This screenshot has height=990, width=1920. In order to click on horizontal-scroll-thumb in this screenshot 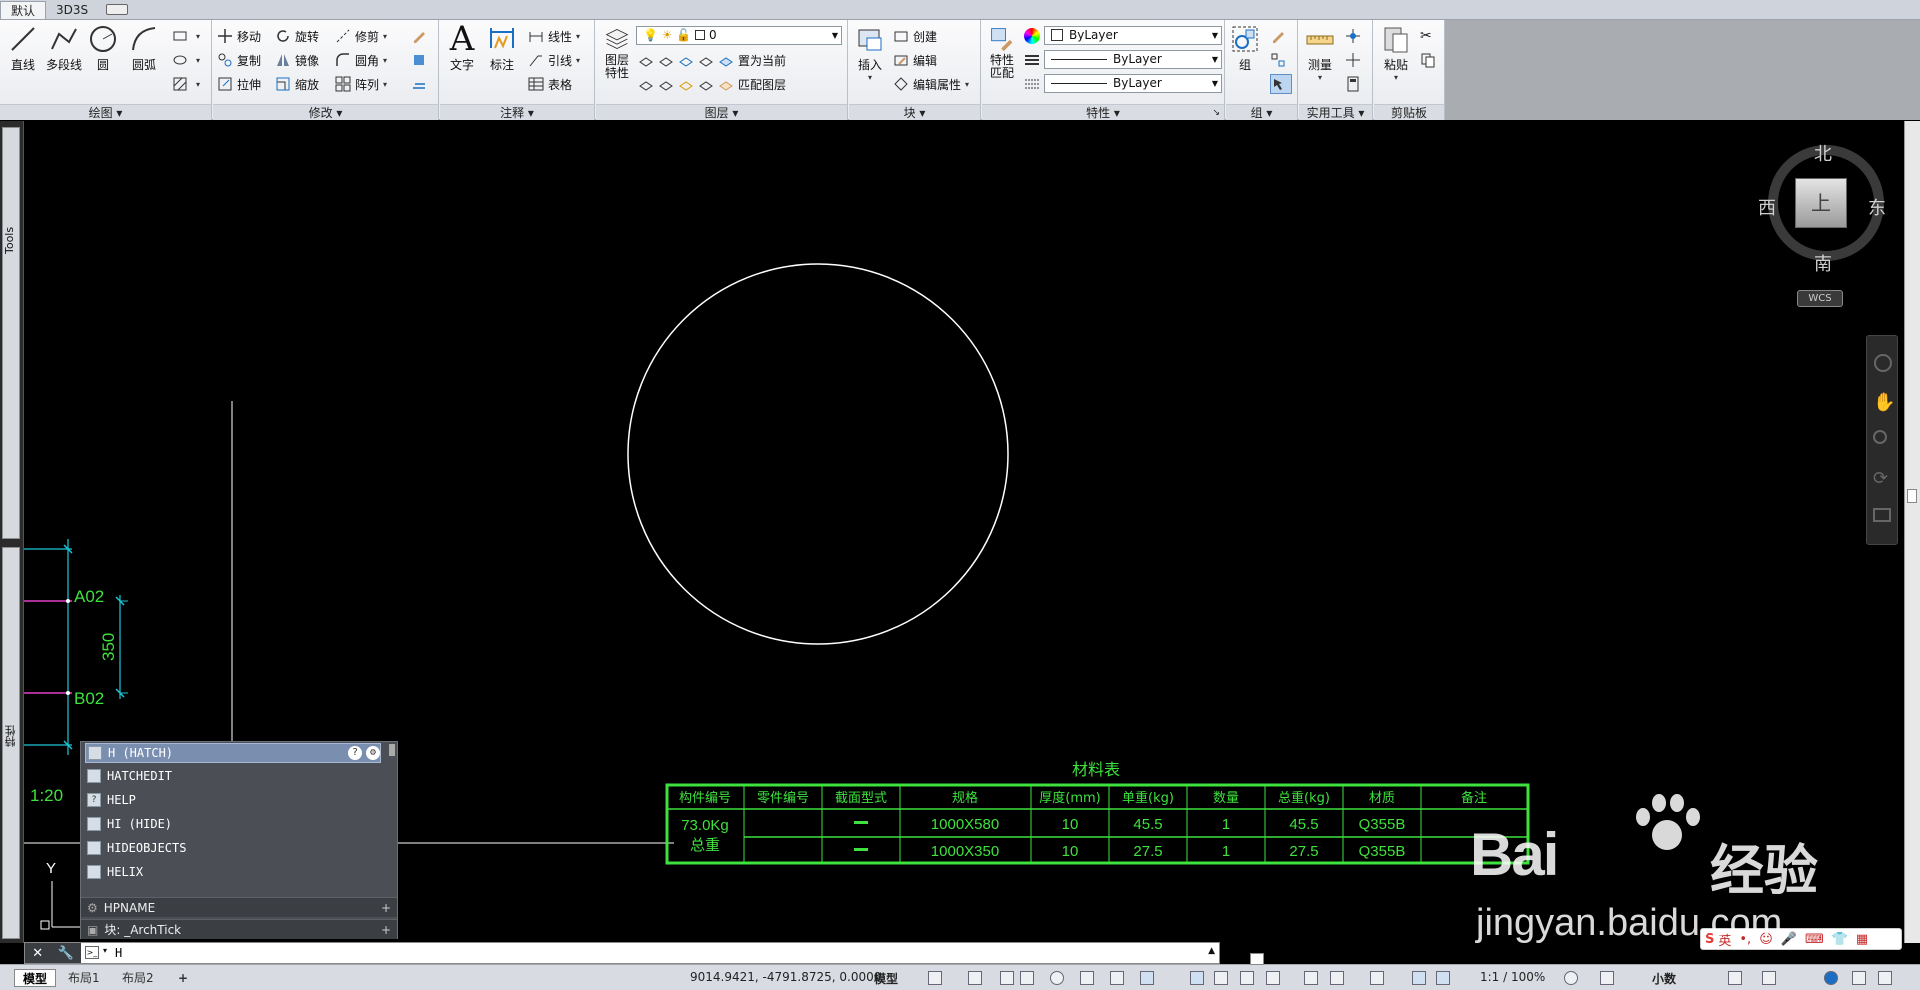, I will do `click(1257, 959)`.